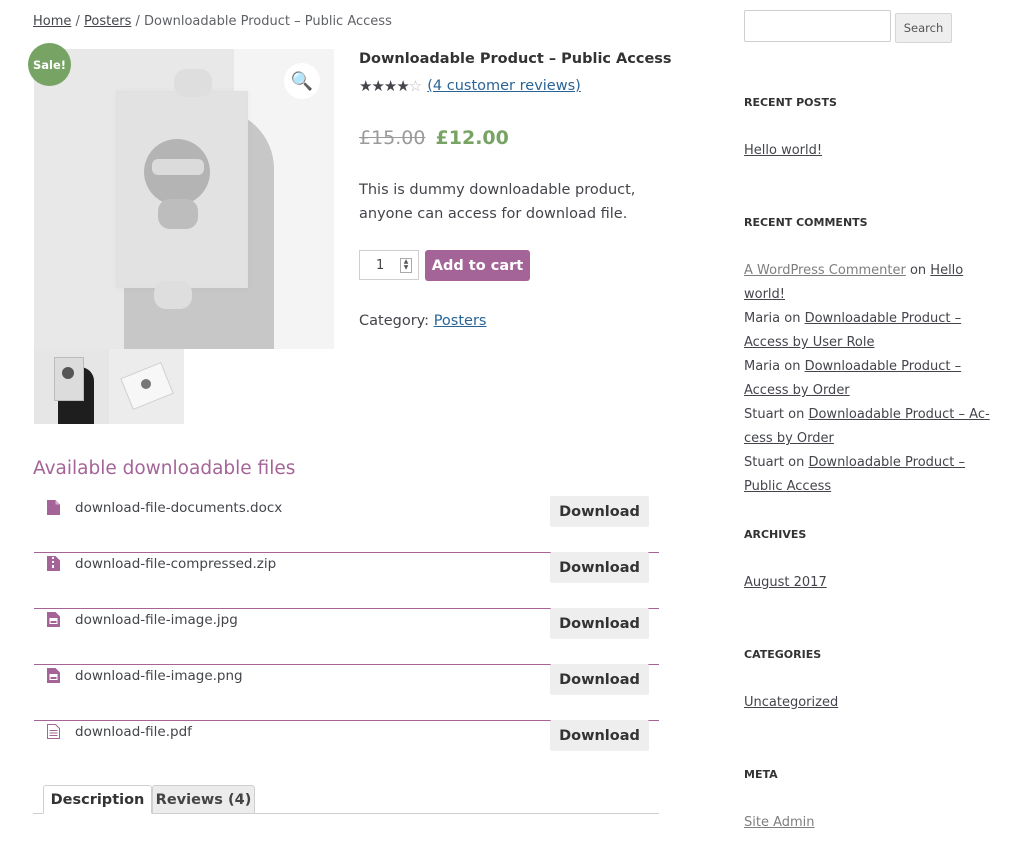 The height and width of the screenshot is (841, 1017). I want to click on star-rating-icon: ★★★★☆, so click(390, 86).